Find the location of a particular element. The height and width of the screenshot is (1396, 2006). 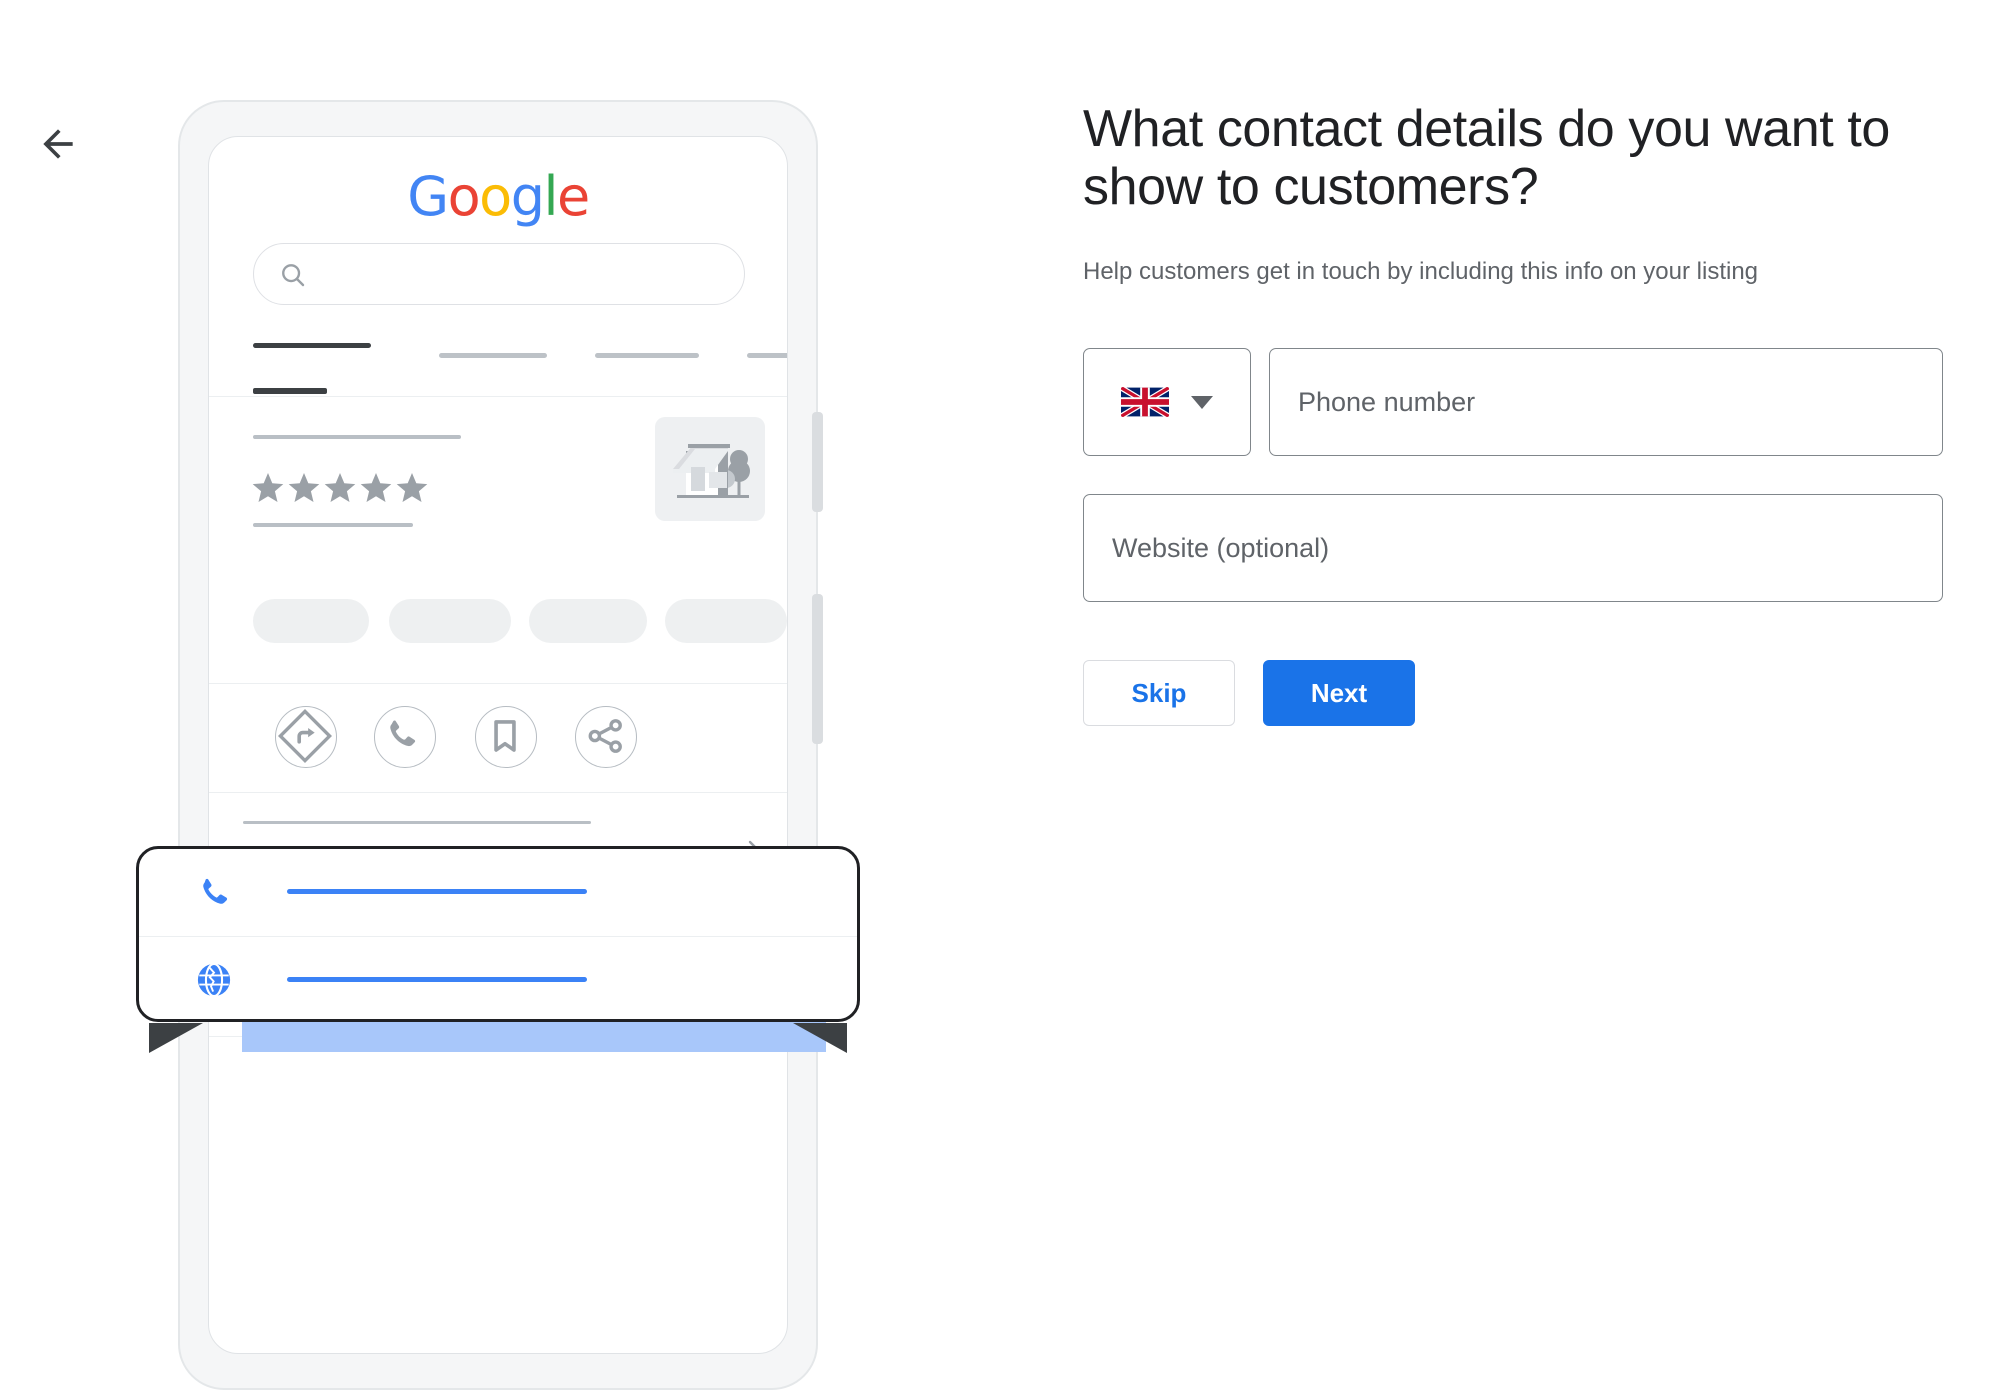

tab-active-indicator is located at coordinates (290, 391).